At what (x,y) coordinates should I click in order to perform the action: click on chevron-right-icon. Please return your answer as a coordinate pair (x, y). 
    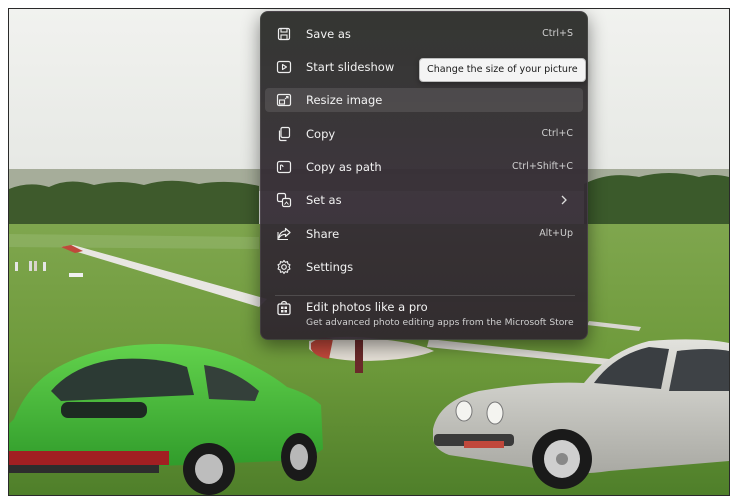
    Looking at the image, I should click on (564, 200).